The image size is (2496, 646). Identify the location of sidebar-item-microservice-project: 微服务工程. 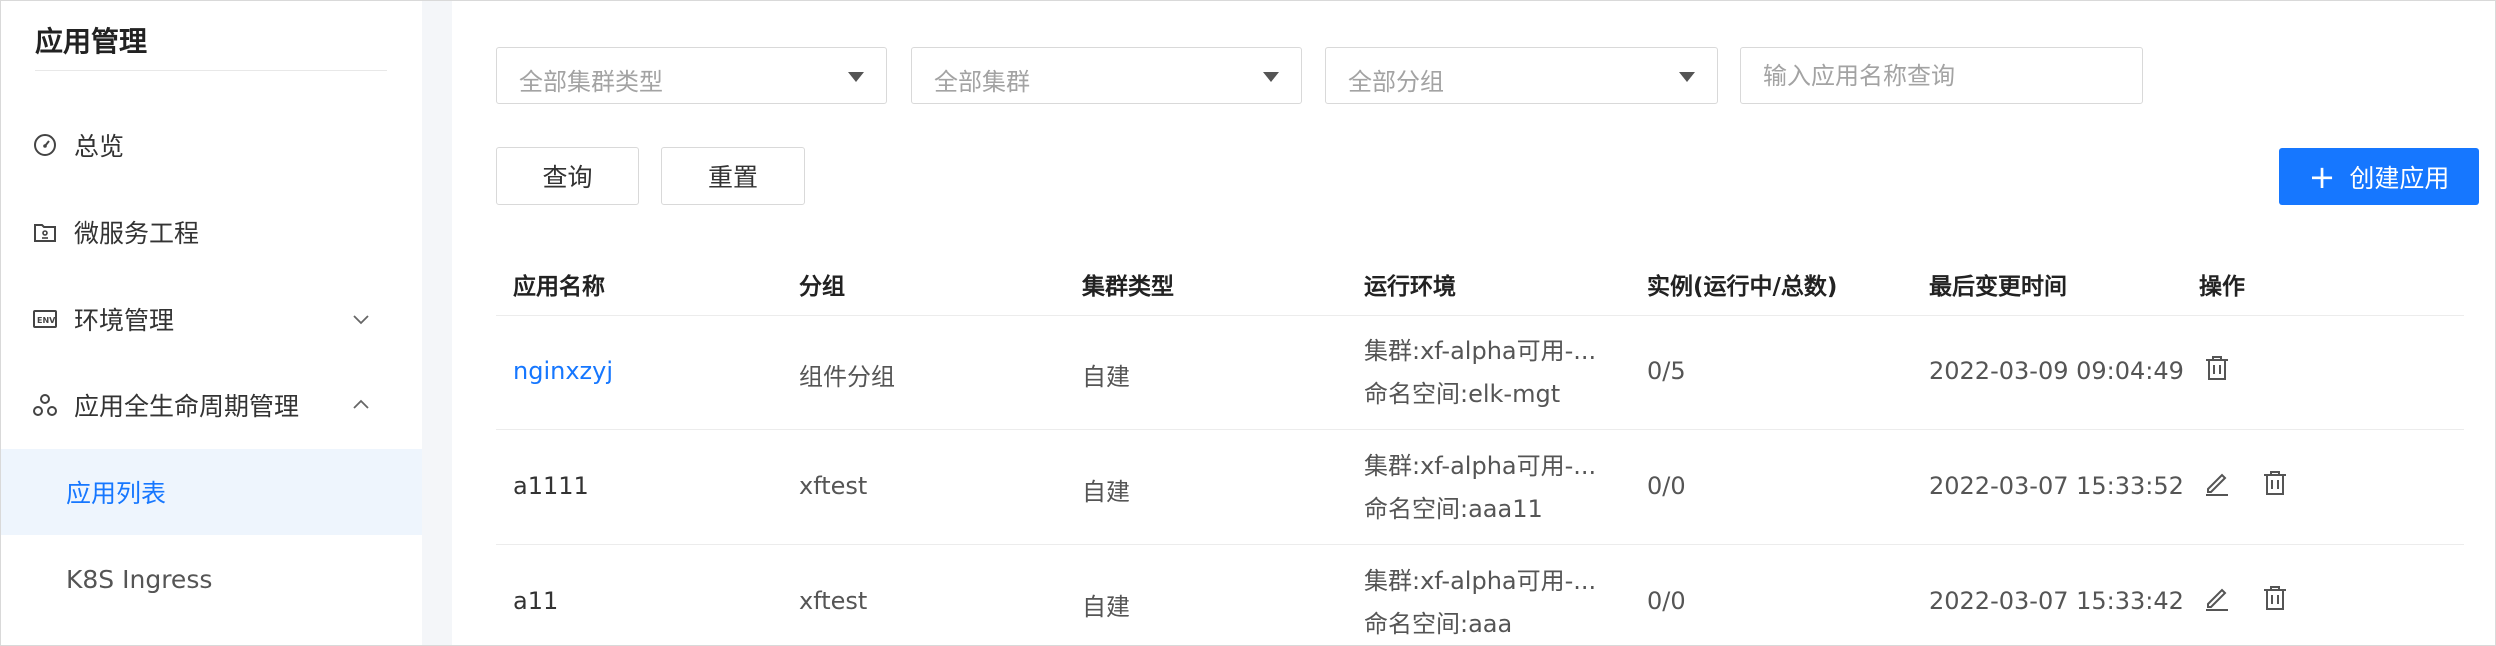
(211, 232).